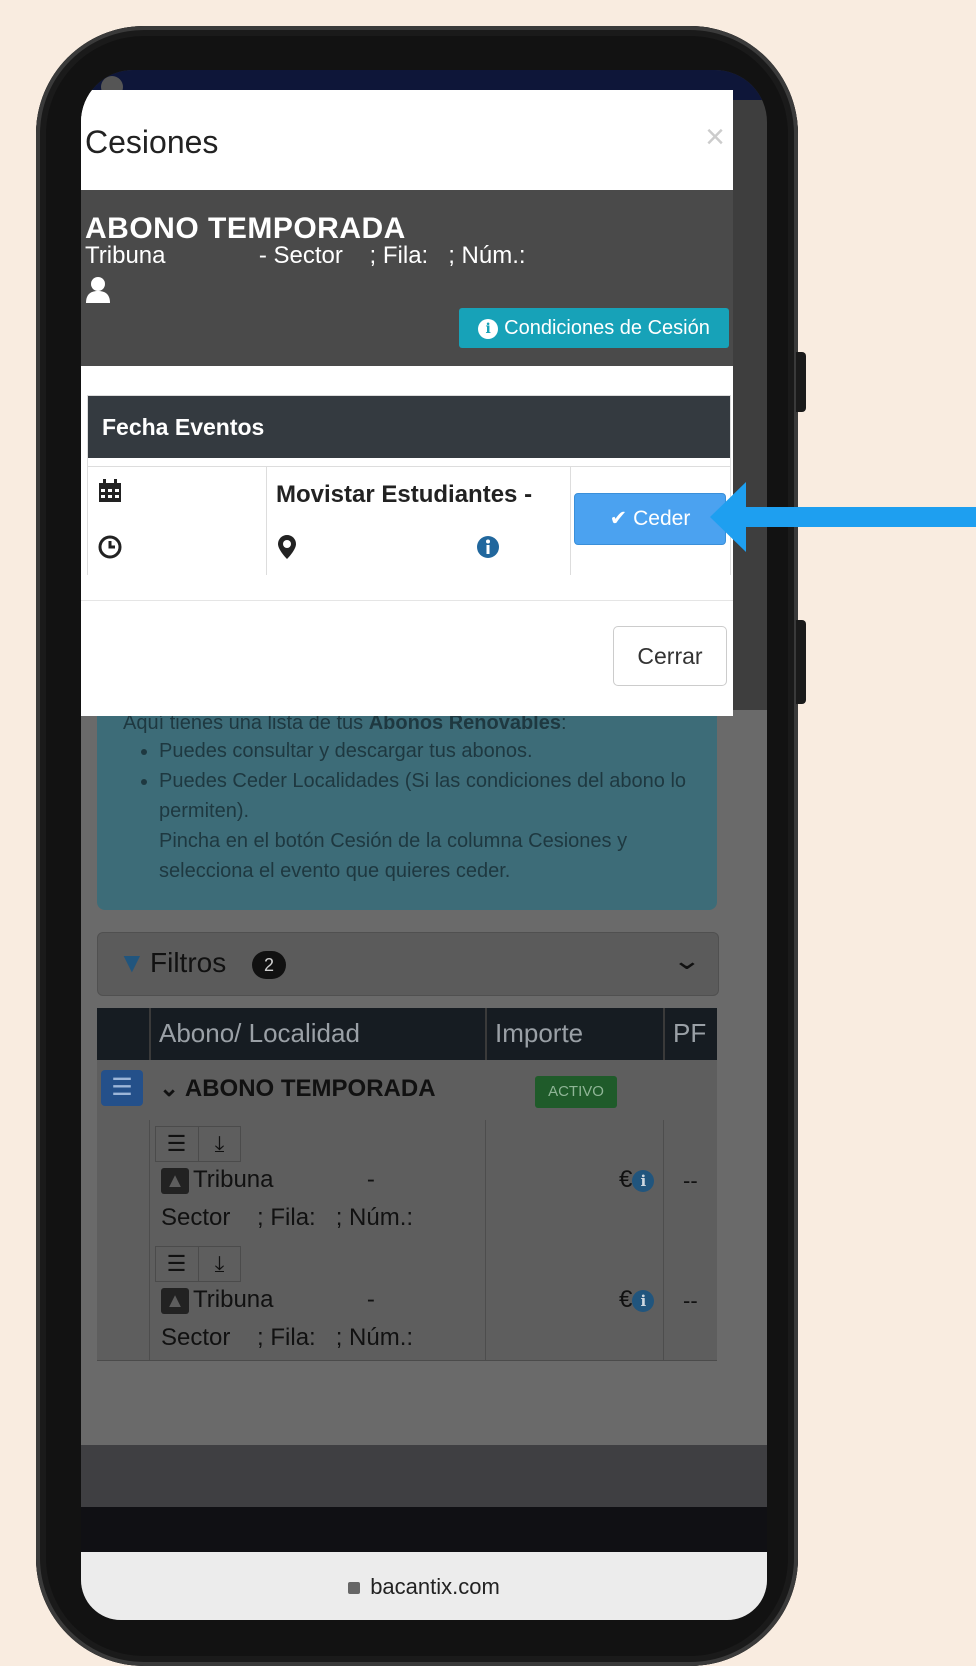  Describe the element at coordinates (122, 1088) in the screenshot. I see `row-menu-button: ☰` at that location.